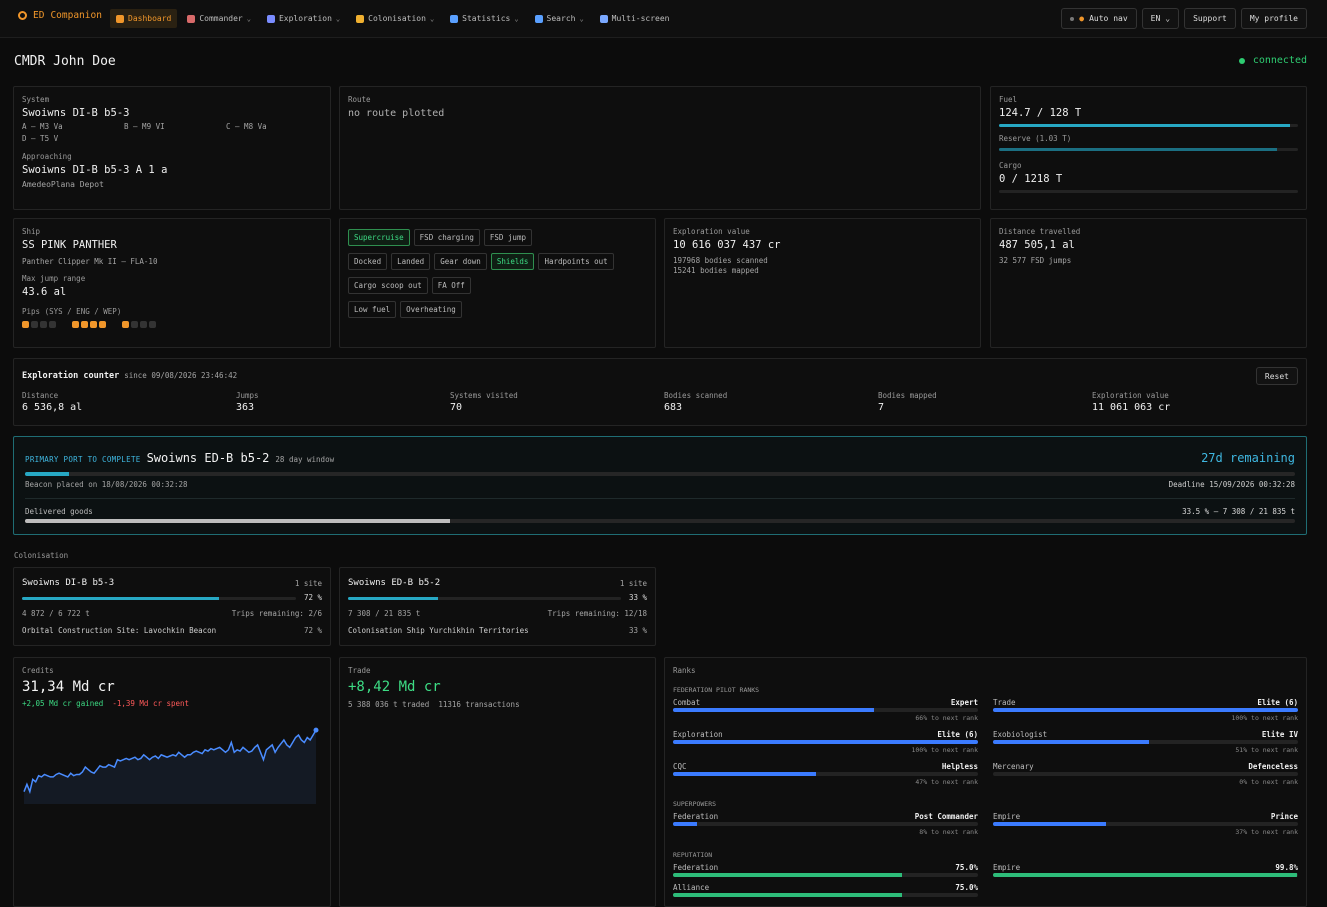 This screenshot has height=907, width=1327. I want to click on goods-label: Delivered goods, so click(59, 511).